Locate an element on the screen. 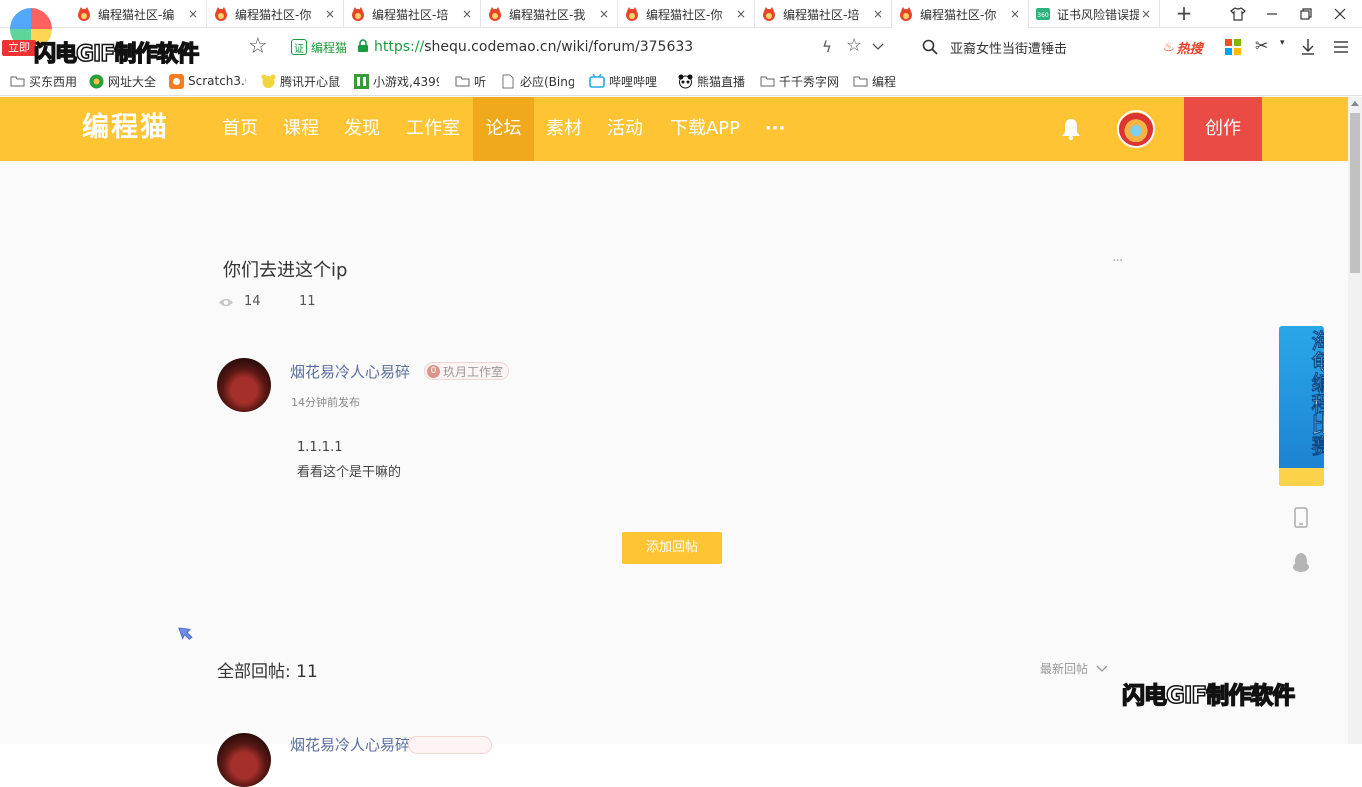  hot-search-label: 热搜 is located at coordinates (1189, 49).